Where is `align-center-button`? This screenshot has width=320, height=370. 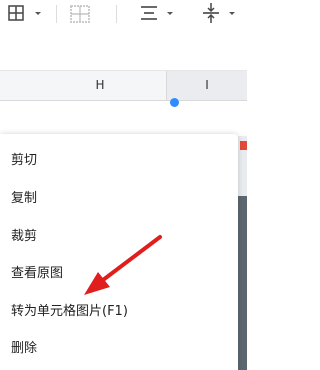
align-center-button is located at coordinates (149, 14).